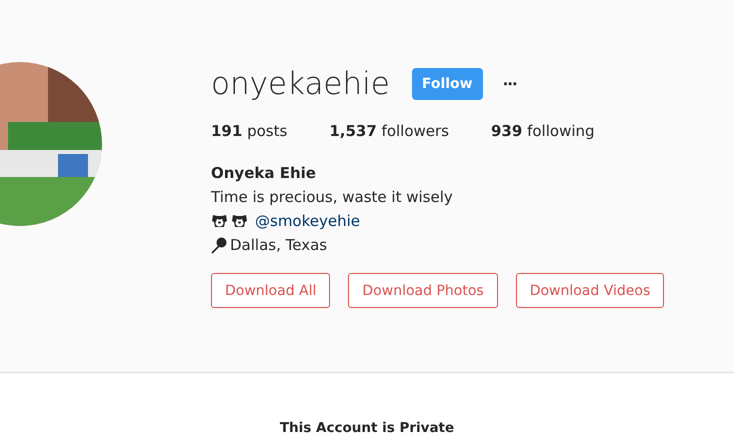 The width and height of the screenshot is (734, 446). I want to click on download-button: Download Videos, so click(590, 290).